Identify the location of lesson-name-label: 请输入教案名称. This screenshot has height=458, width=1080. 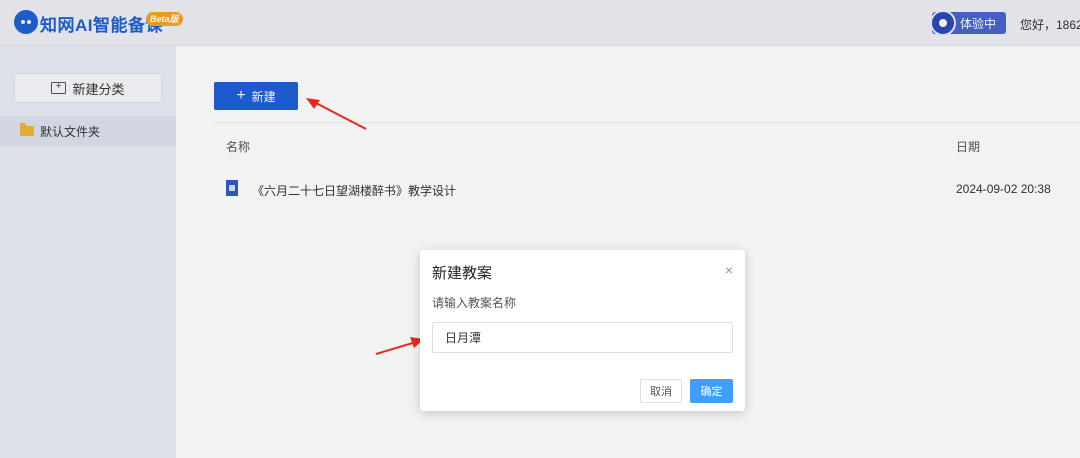
(474, 303).